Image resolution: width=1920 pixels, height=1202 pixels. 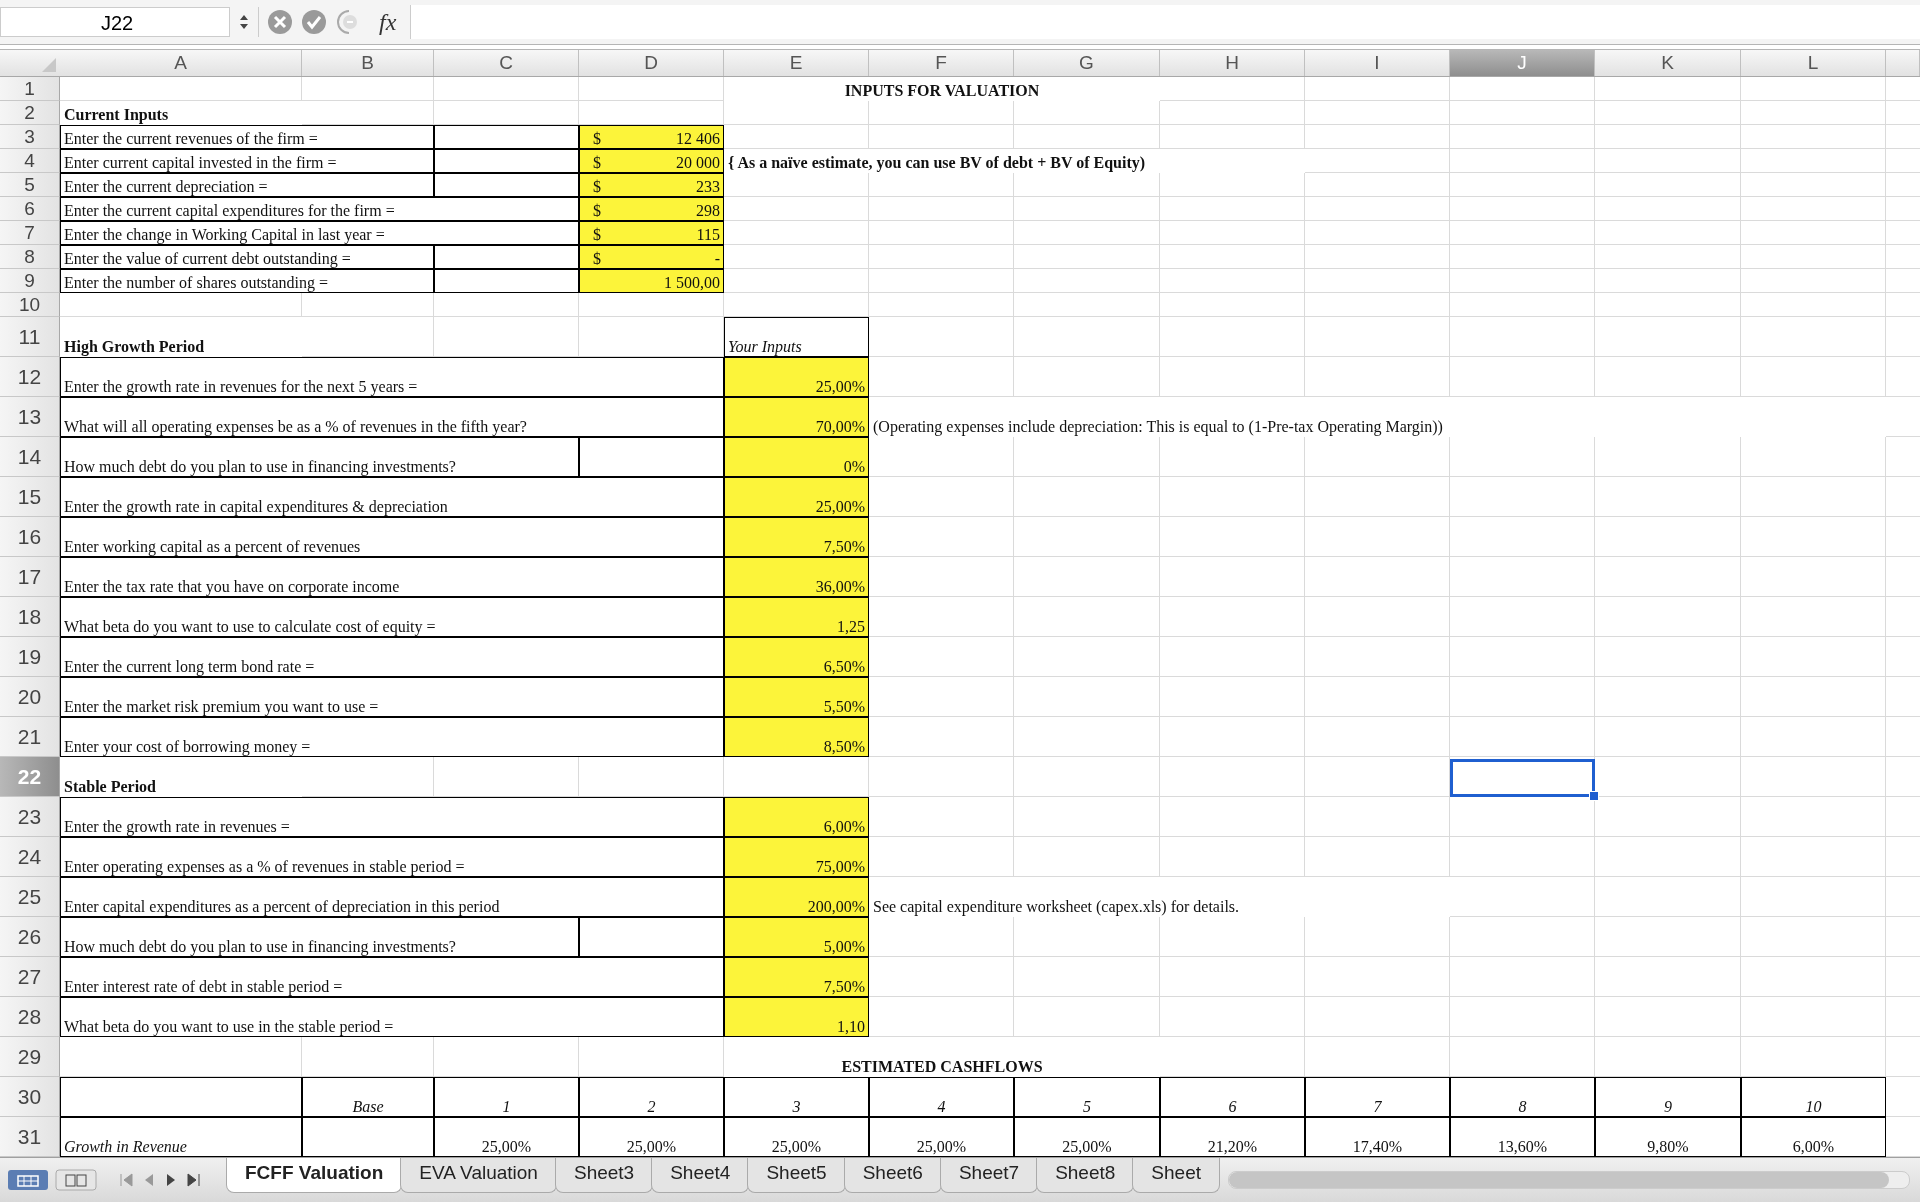 What do you see at coordinates (30, 737) in the screenshot?
I see `row-header: 21` at bounding box center [30, 737].